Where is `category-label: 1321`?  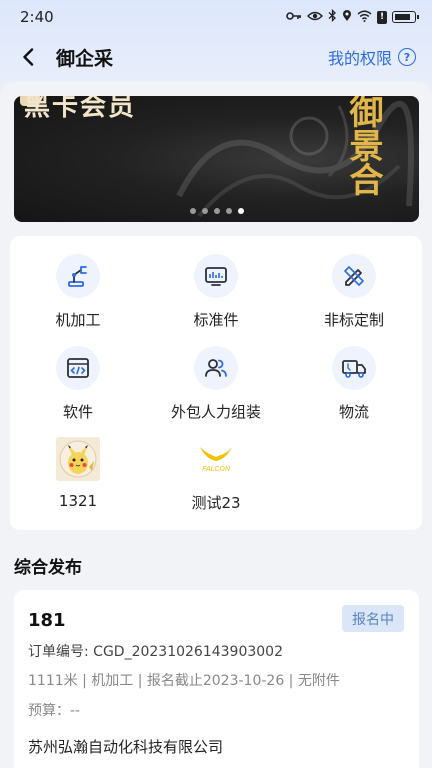
category-label: 1321 is located at coordinates (78, 501).